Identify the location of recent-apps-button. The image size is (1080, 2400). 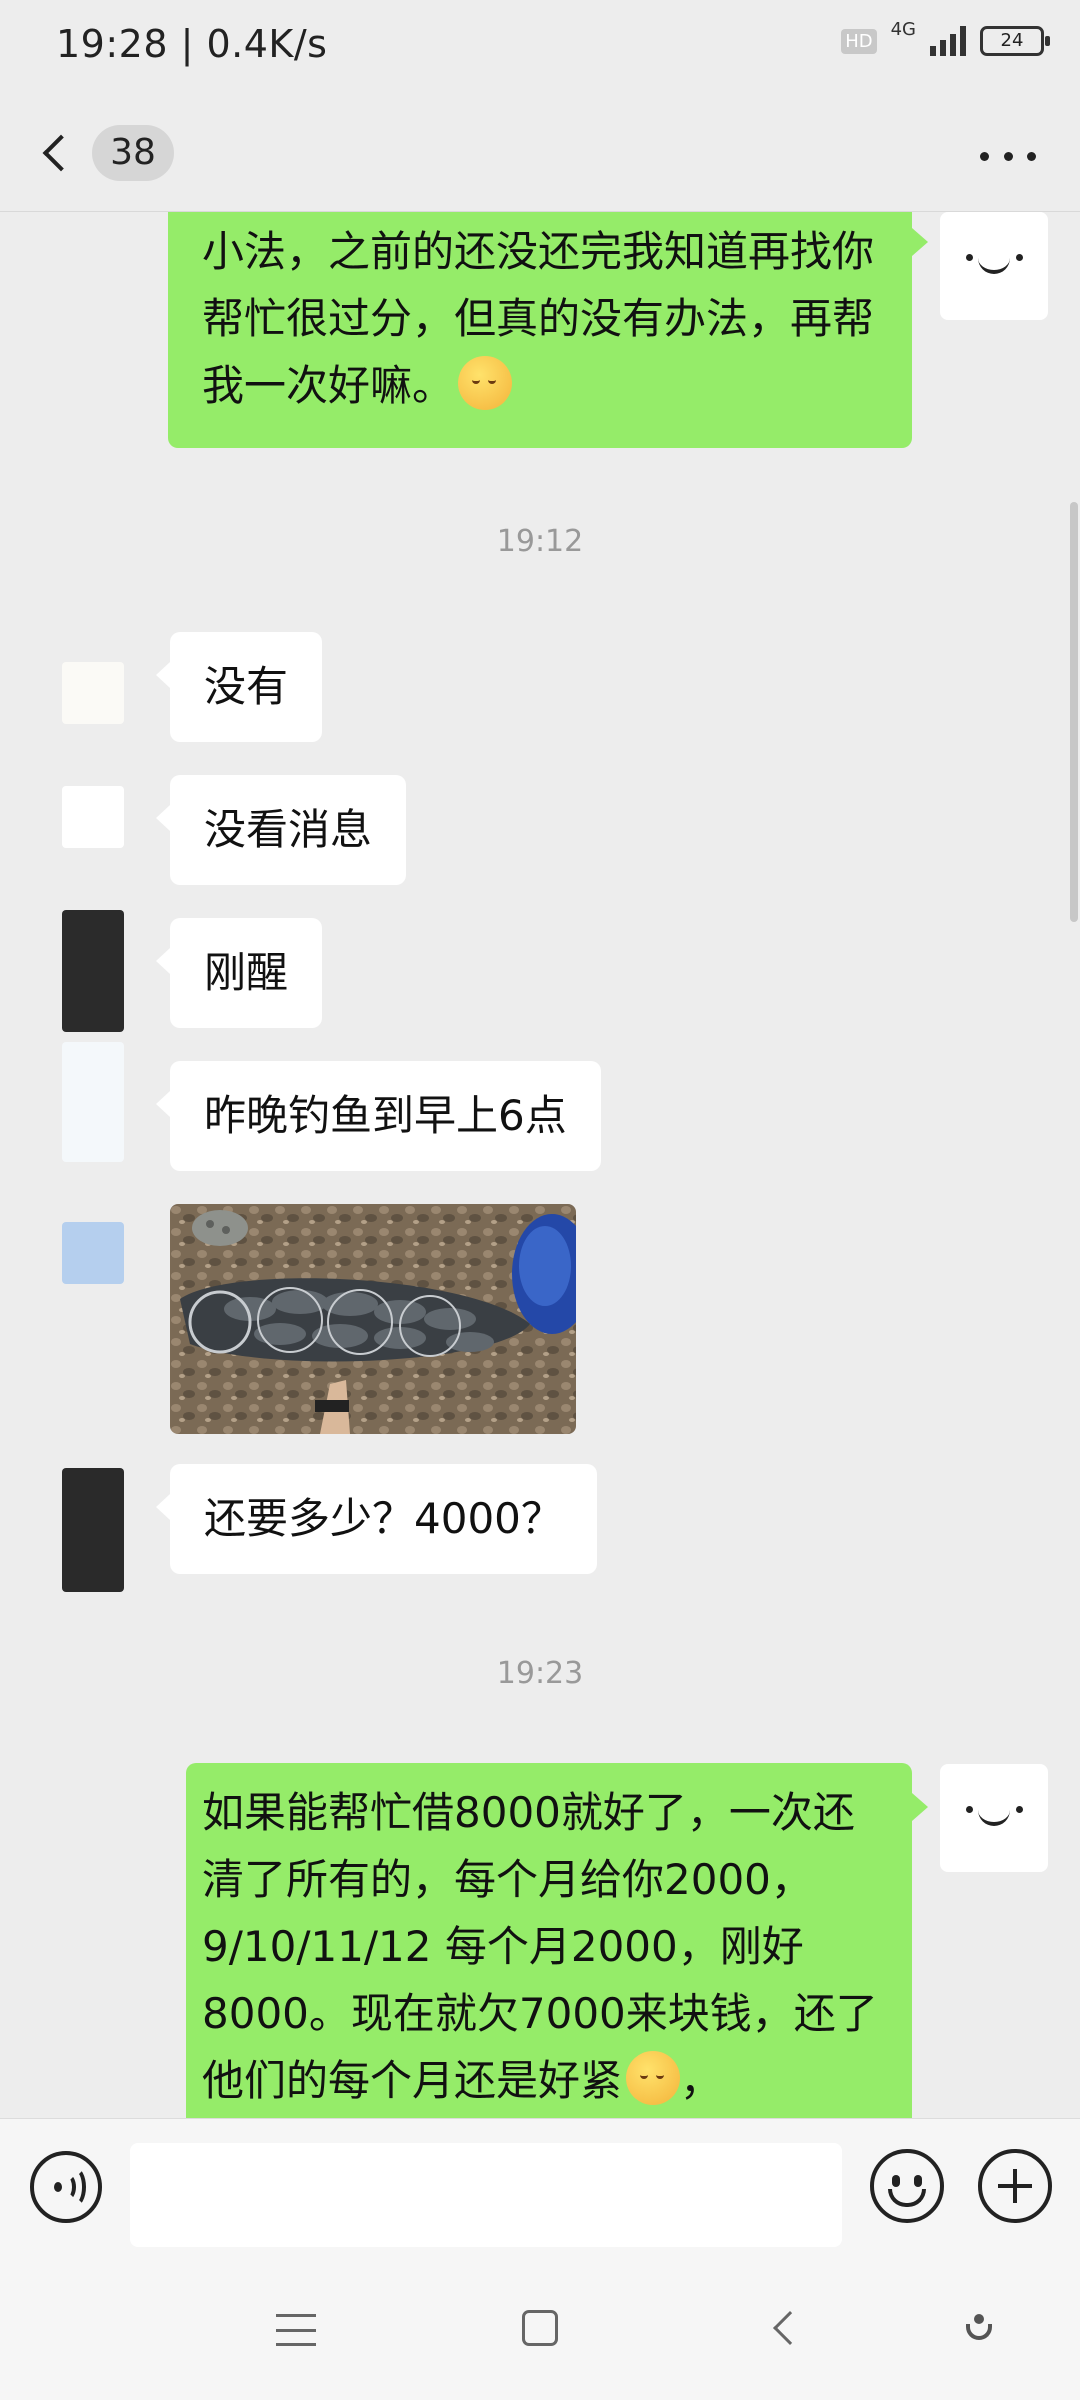
(296, 2330).